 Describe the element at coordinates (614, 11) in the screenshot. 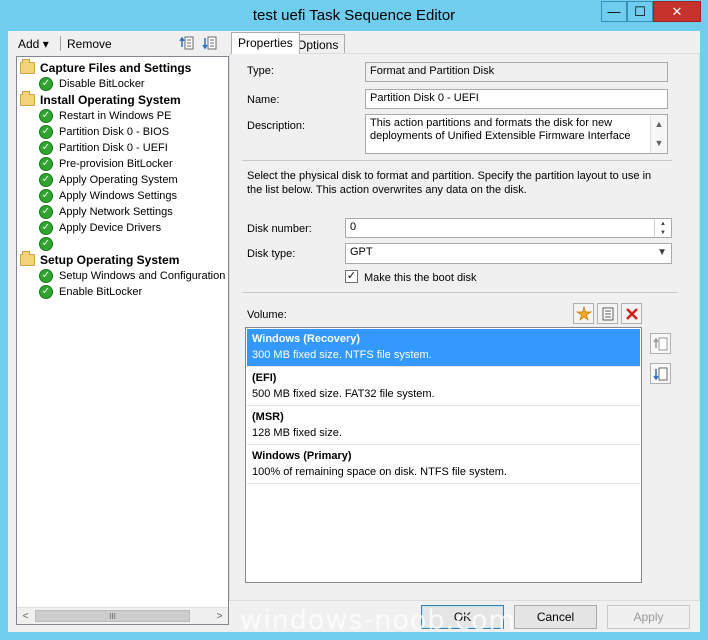

I see `minimize-button: —` at that location.